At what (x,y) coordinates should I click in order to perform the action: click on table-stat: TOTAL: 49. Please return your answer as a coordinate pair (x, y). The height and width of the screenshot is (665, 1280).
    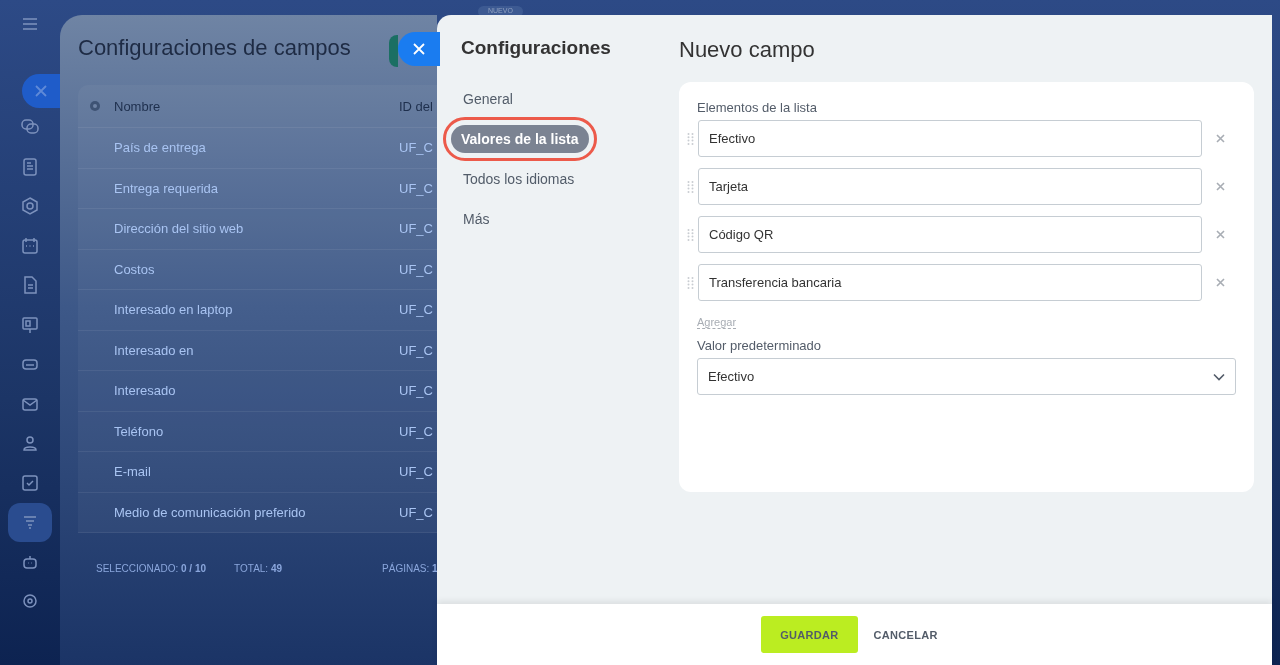
    Looking at the image, I should click on (258, 568).